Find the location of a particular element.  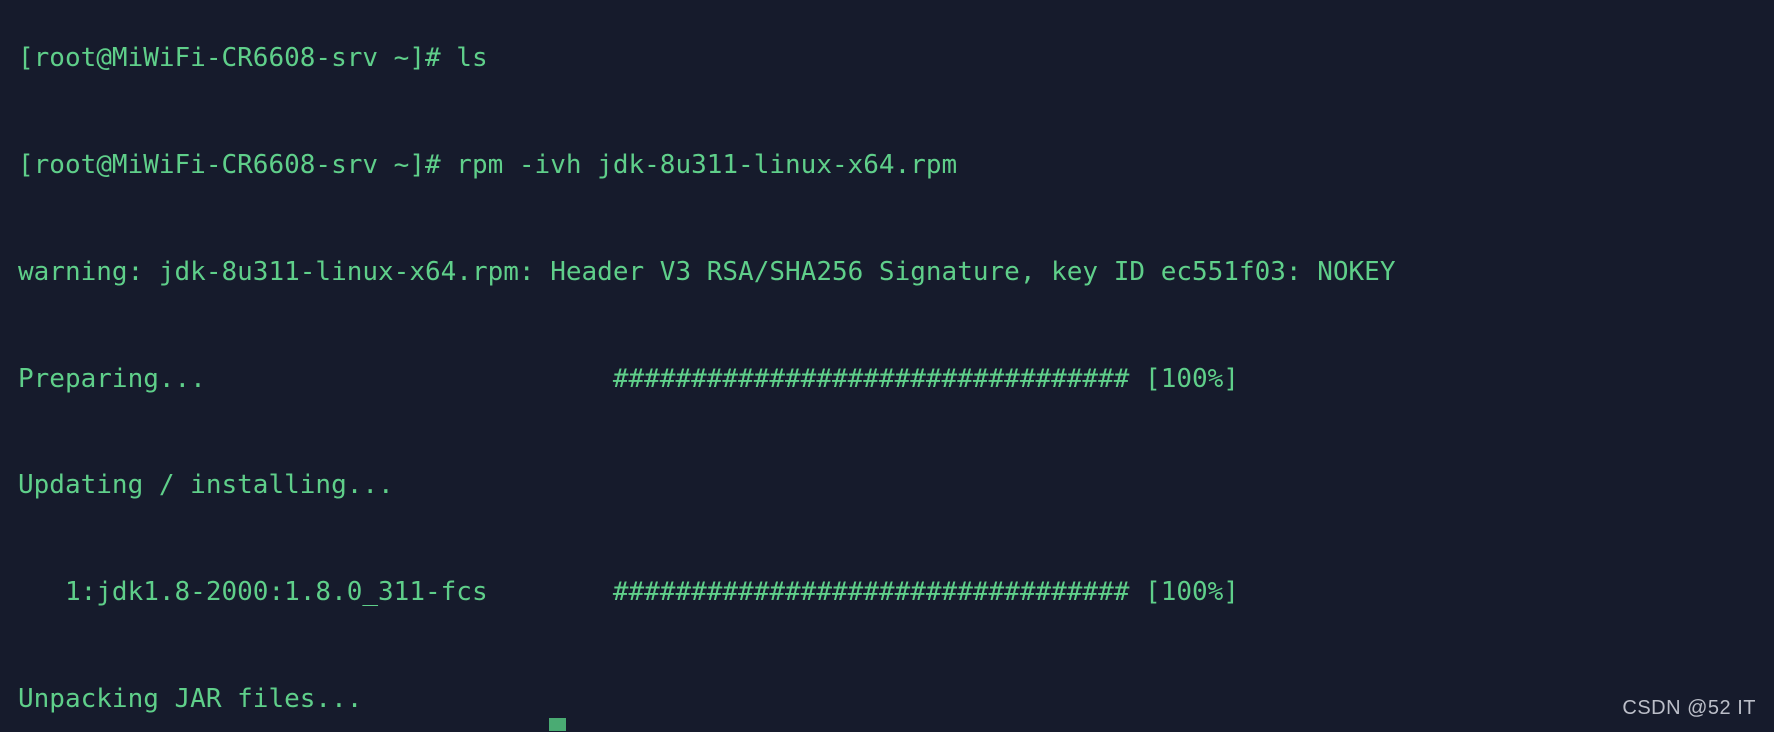

terminal-line: [root@MiWiFi-CR6608-srv ~]# ls is located at coordinates (253, 58).